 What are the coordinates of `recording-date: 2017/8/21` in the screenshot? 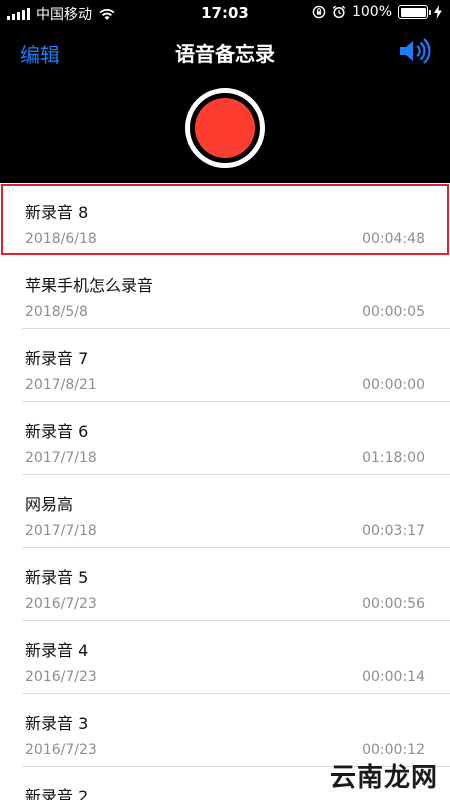 It's located at (61, 385).